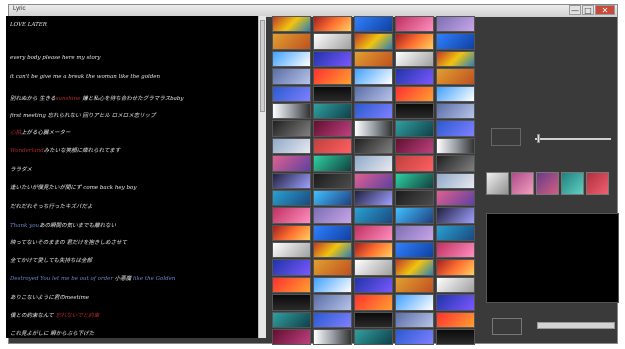 The image size is (625, 349). What do you see at coordinates (507, 326) in the screenshot?
I see `bottom-value-box` at bounding box center [507, 326].